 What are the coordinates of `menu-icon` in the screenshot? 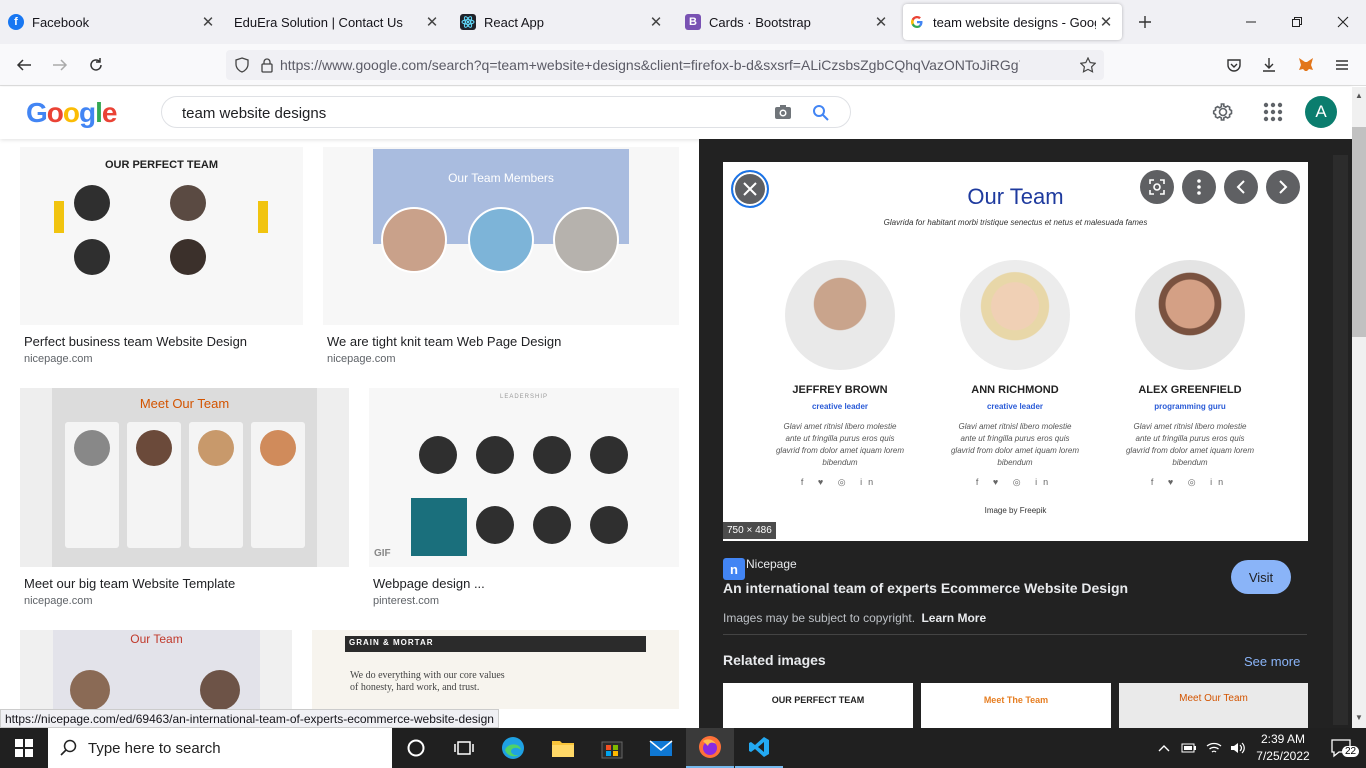 It's located at (1342, 65).